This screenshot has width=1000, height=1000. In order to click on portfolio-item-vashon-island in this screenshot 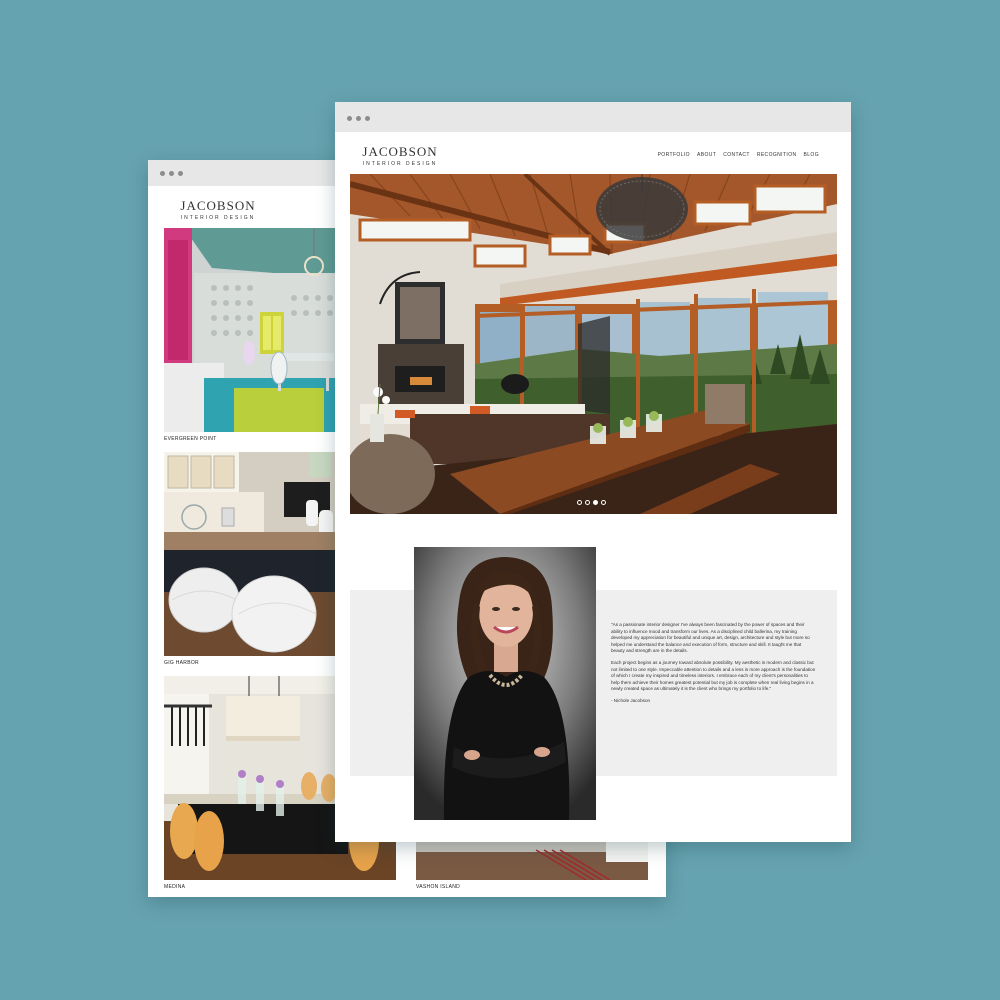, I will do `click(532, 860)`.